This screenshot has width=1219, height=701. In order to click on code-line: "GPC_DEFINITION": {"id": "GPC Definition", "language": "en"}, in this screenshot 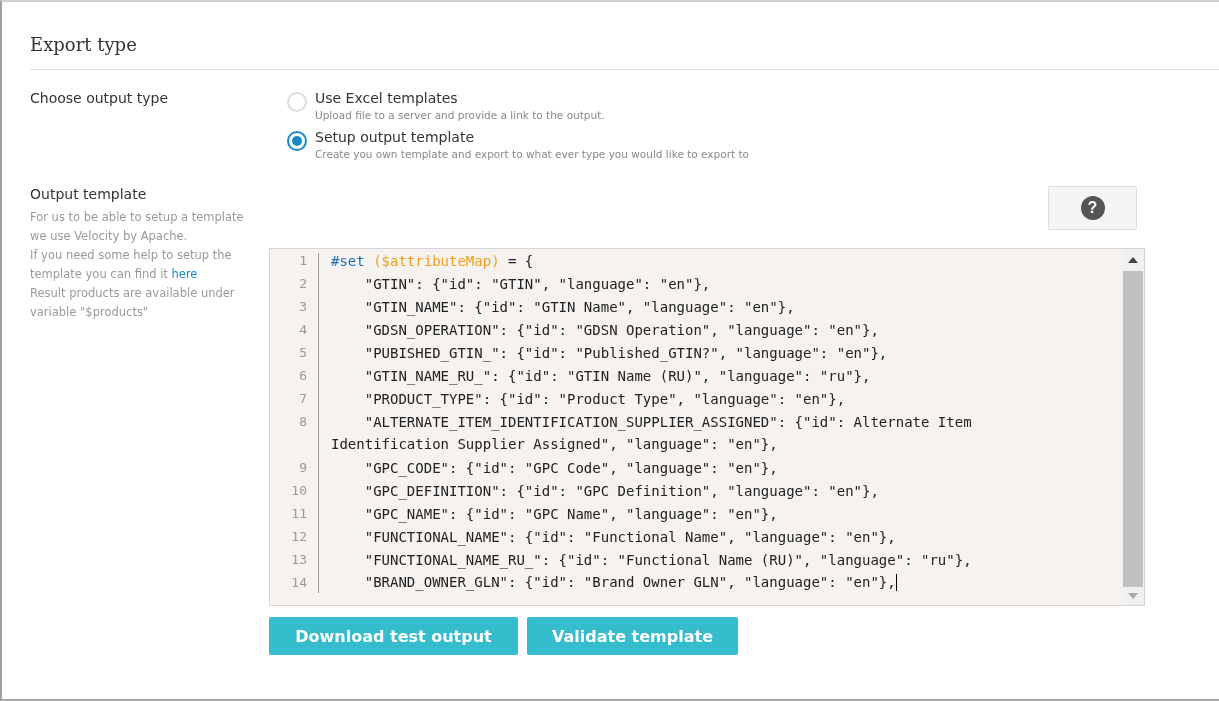, I will do `click(621, 490)`.